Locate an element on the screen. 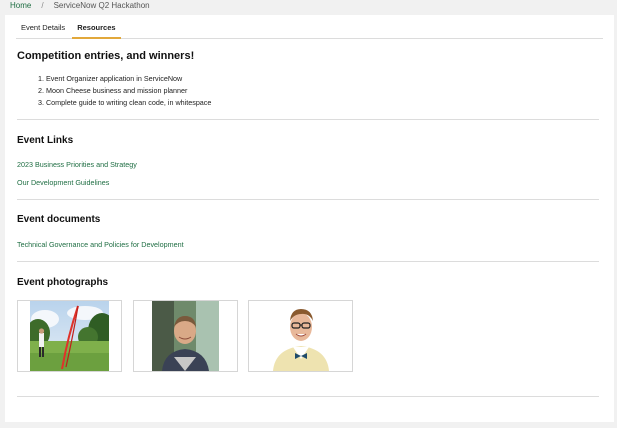 The width and height of the screenshot is (617, 428). link-development-guidelines: Our Development Guidelines is located at coordinates (63, 182).